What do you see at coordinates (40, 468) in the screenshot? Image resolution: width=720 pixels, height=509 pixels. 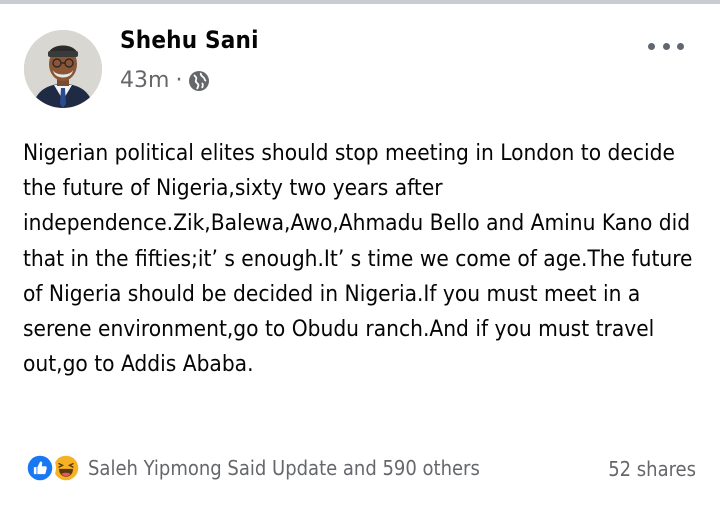 I see `like-icon` at bounding box center [40, 468].